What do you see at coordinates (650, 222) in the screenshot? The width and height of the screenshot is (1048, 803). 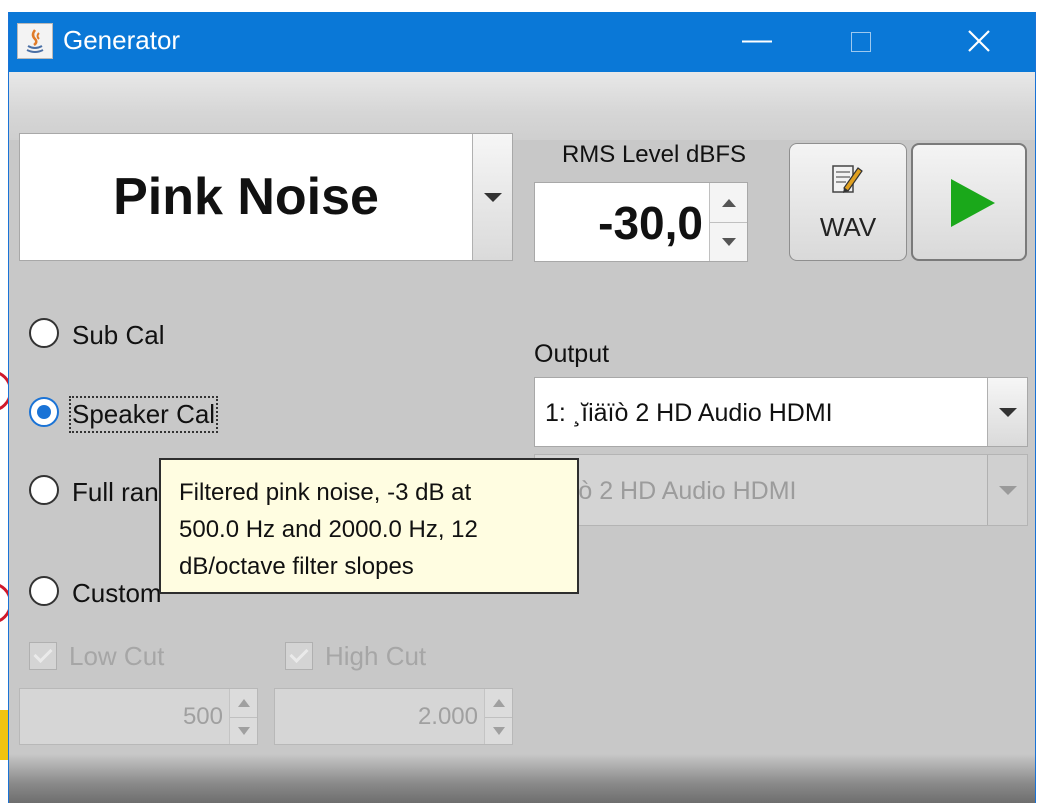 I see `rms-level-value: -30,0` at bounding box center [650, 222].